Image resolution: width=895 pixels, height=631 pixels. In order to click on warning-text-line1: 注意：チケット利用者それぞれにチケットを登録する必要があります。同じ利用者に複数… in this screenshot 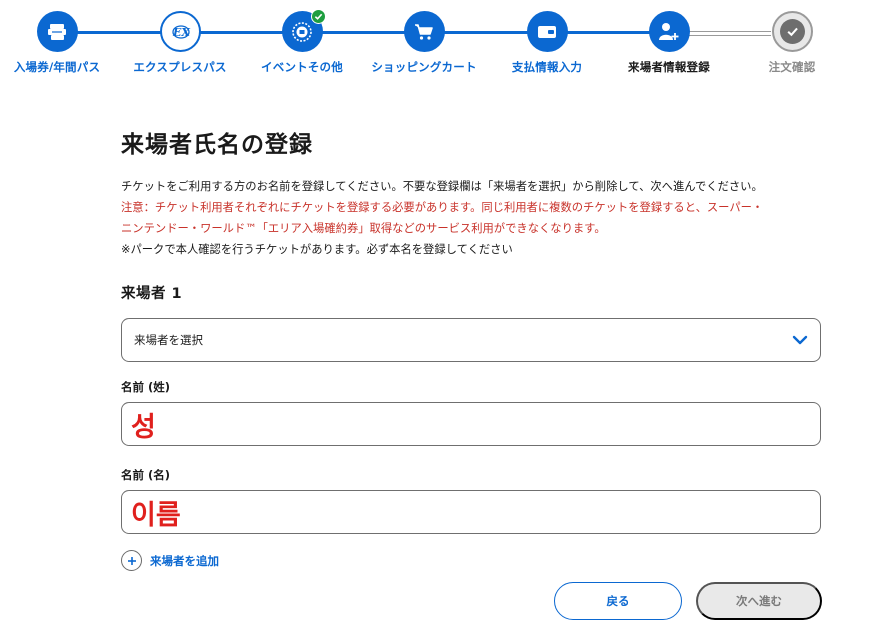, I will do `click(442, 207)`.